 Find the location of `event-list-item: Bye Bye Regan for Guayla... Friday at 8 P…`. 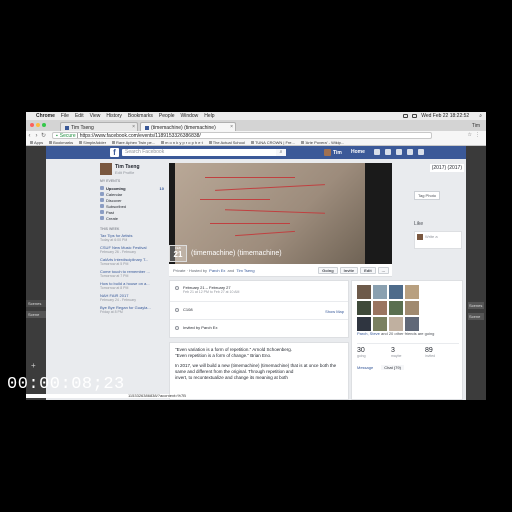

event-list-item: Bye Bye Regan for Guayla... Friday at 8 P… is located at coordinates (132, 309).